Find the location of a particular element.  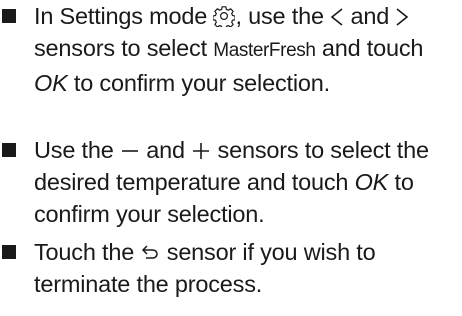

text-fragment: sensors to select is located at coordinates (124, 48).